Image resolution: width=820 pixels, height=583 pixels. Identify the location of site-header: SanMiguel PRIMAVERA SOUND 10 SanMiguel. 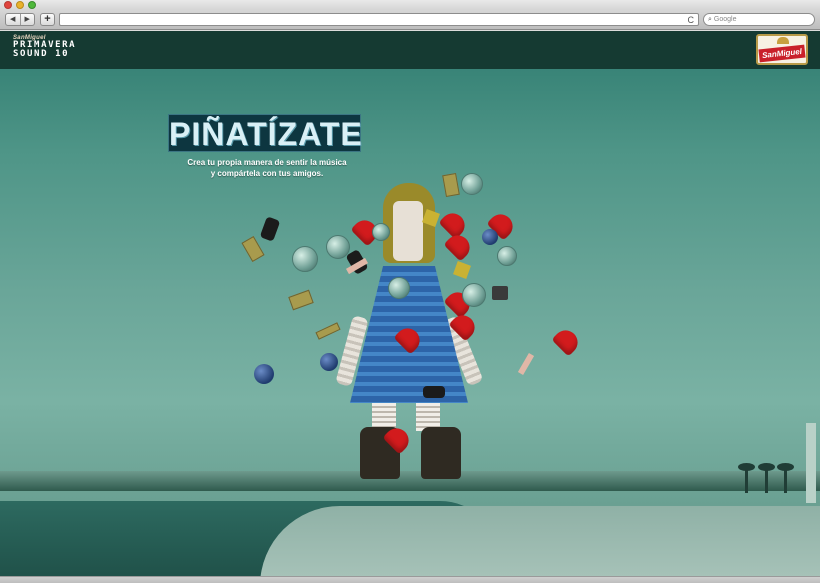
(410, 50).